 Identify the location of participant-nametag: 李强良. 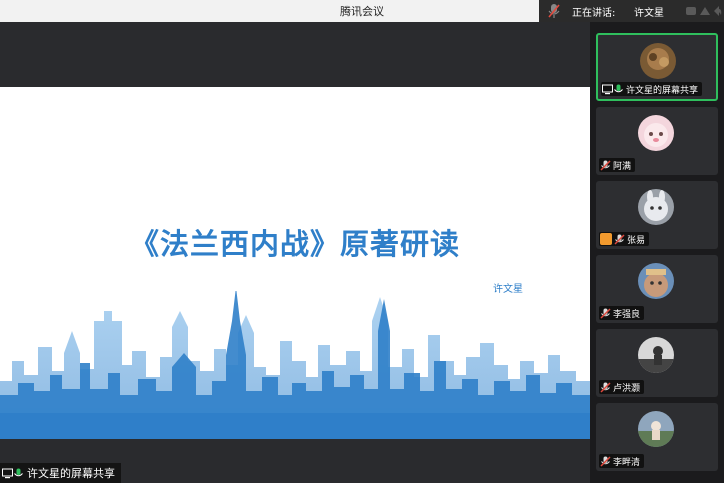
(622, 313).